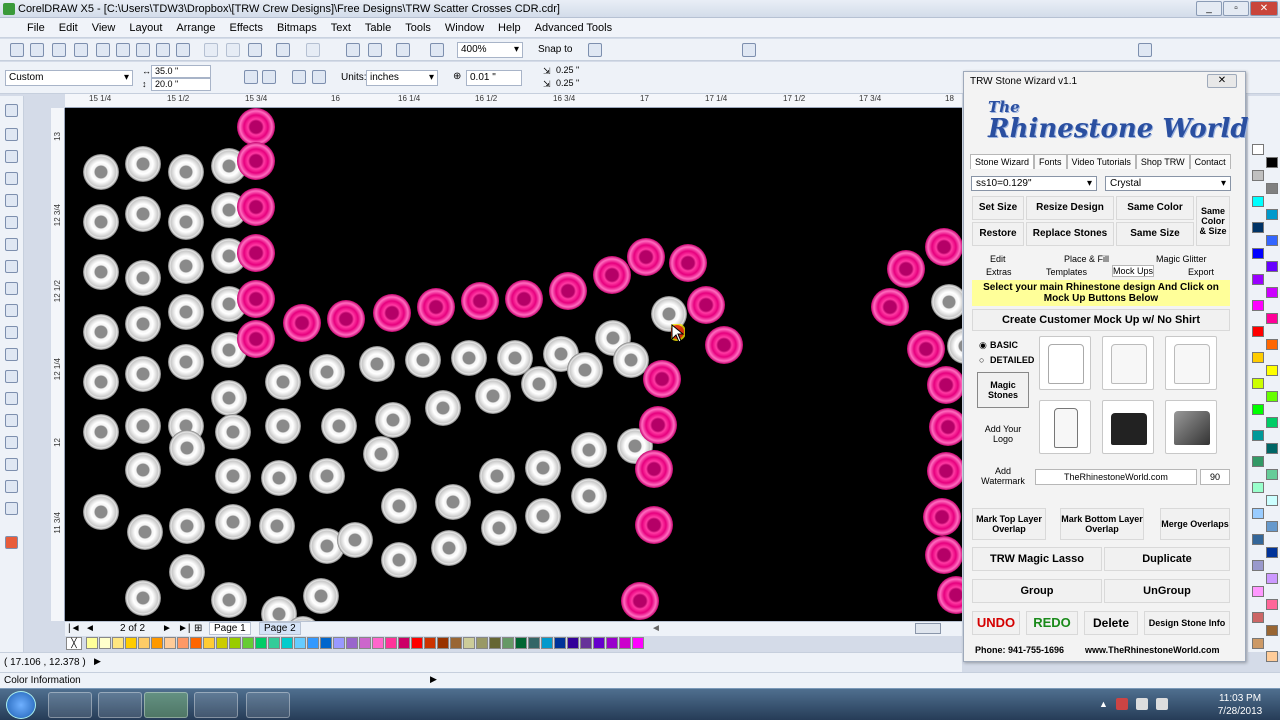 The image size is (1280, 720). What do you see at coordinates (198, 628) in the screenshot?
I see `add-page-icon: ⊞` at bounding box center [198, 628].